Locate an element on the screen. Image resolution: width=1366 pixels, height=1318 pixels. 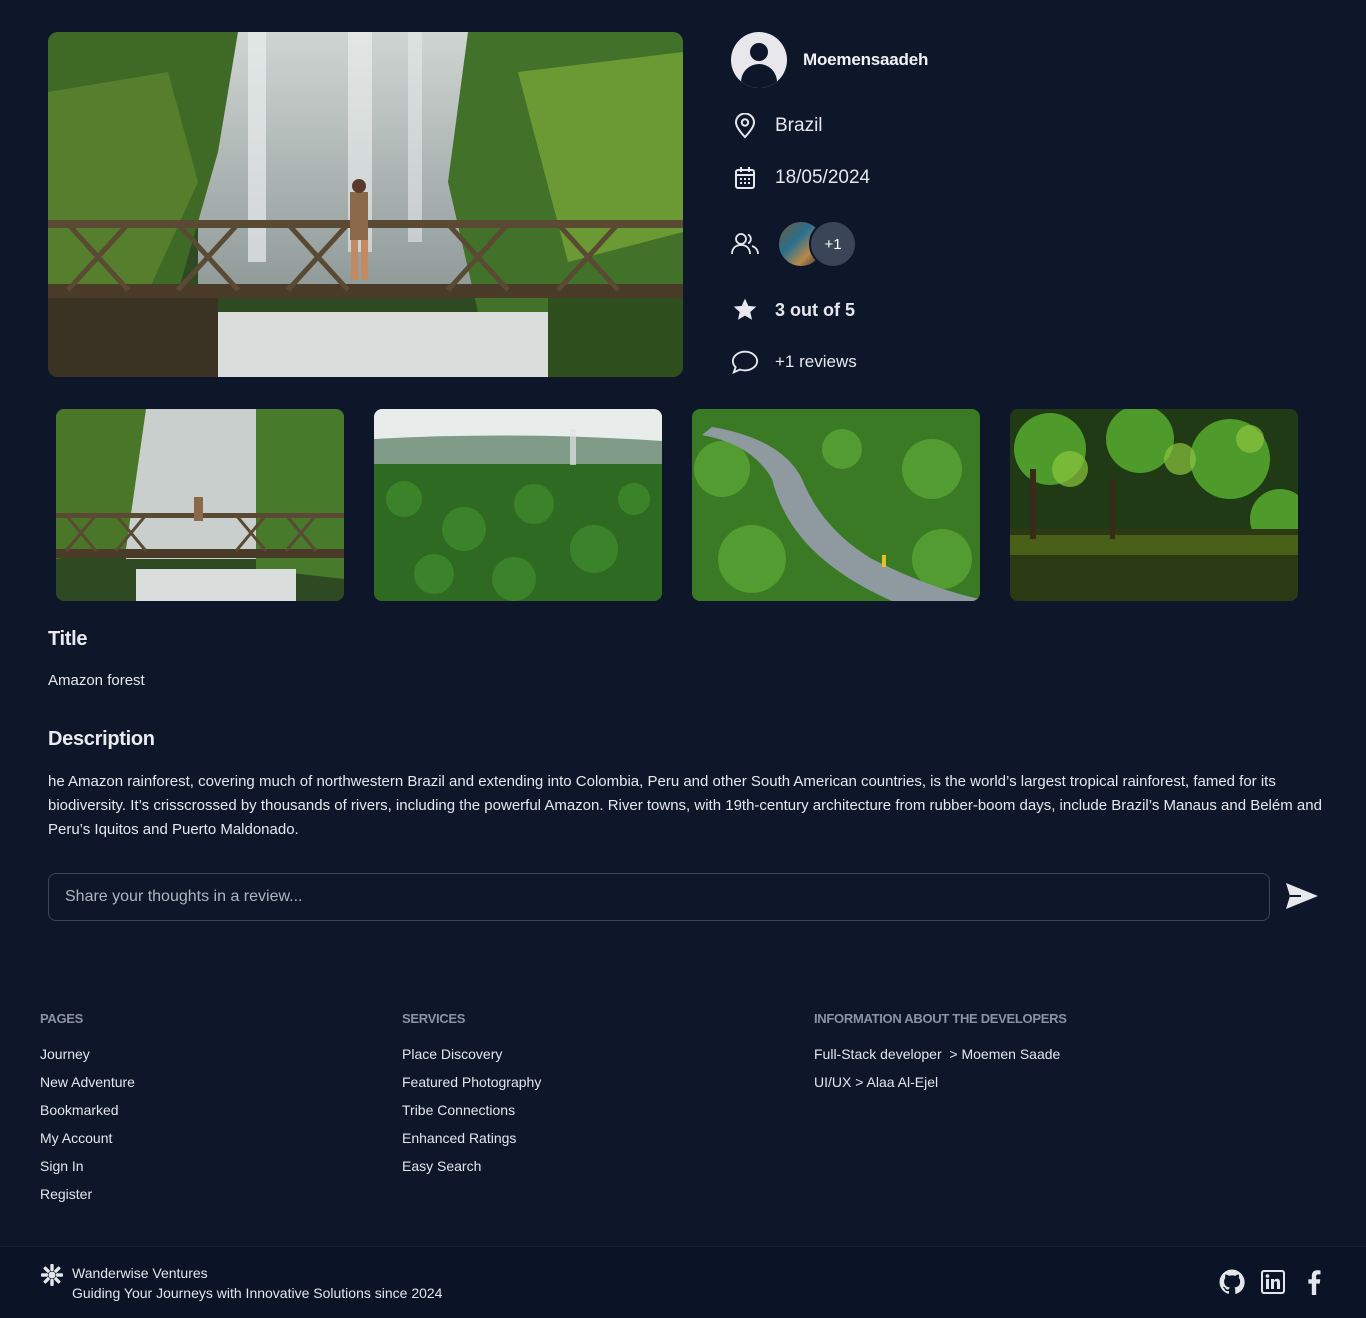
footer-link-sign-in: Sign In is located at coordinates (87, 1171).